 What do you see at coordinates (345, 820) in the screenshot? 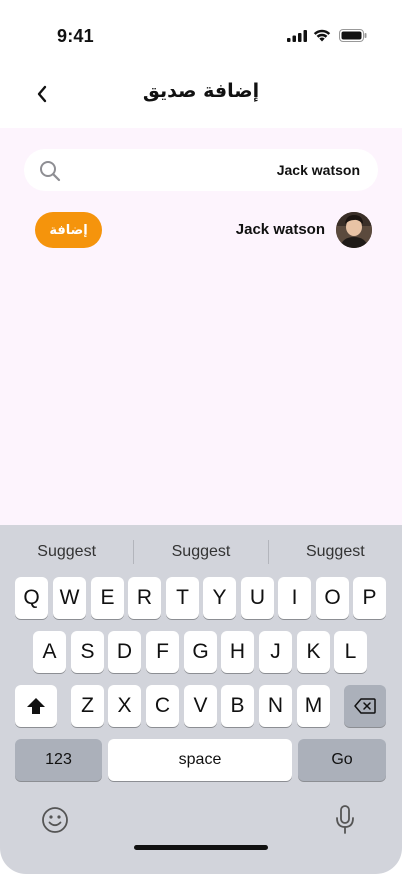
I see `microphone-icon` at bounding box center [345, 820].